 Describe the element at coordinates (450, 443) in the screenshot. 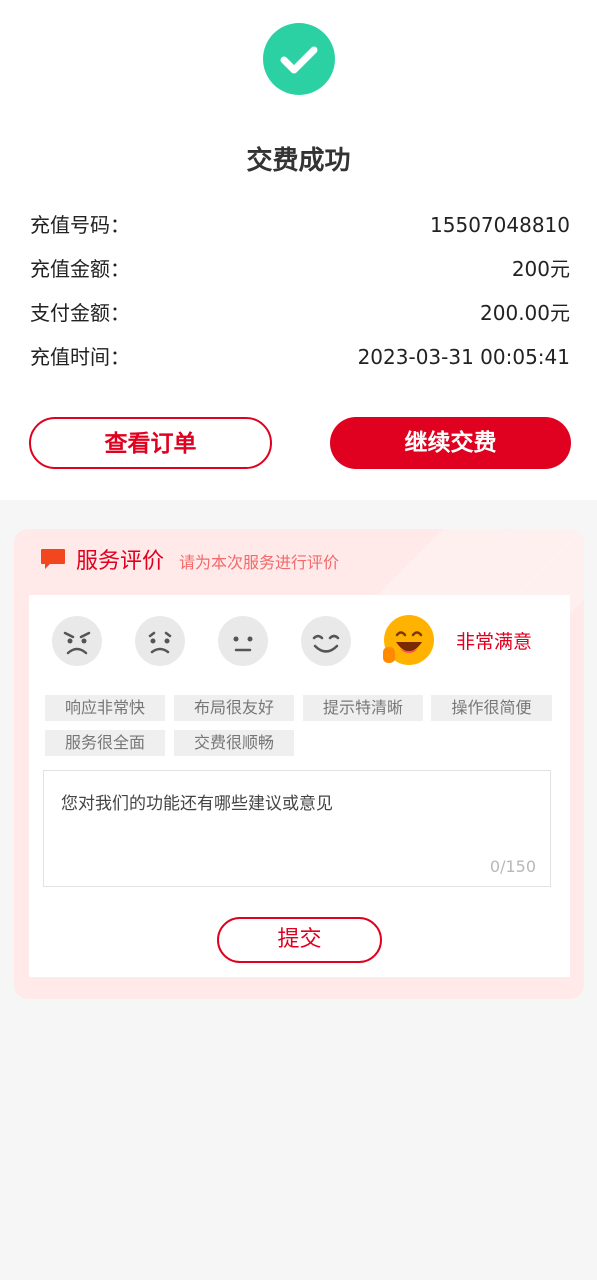

I see `continue-pay-button: 继续交费` at that location.